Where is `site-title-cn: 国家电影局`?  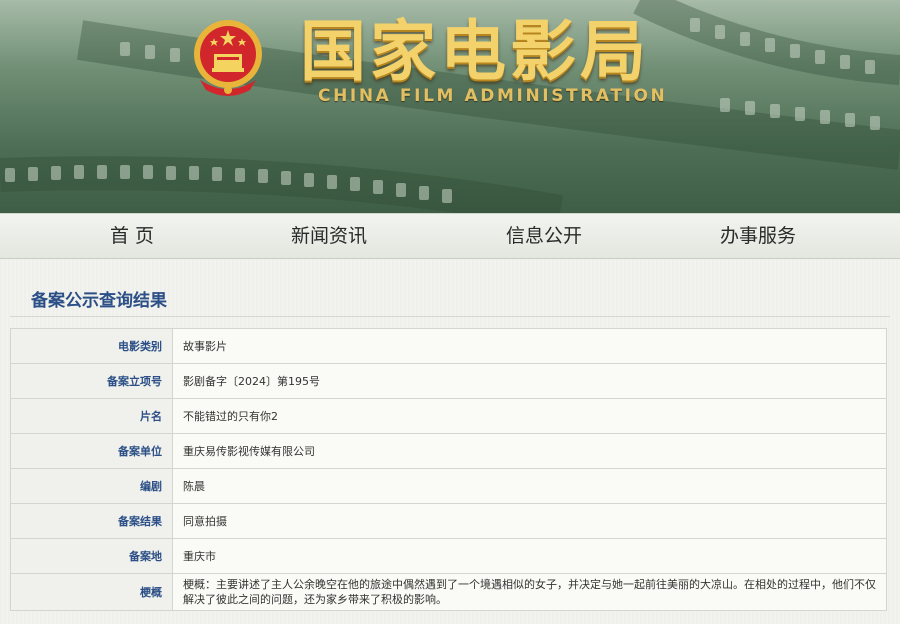 site-title-cn: 国家电影局 is located at coordinates (475, 51).